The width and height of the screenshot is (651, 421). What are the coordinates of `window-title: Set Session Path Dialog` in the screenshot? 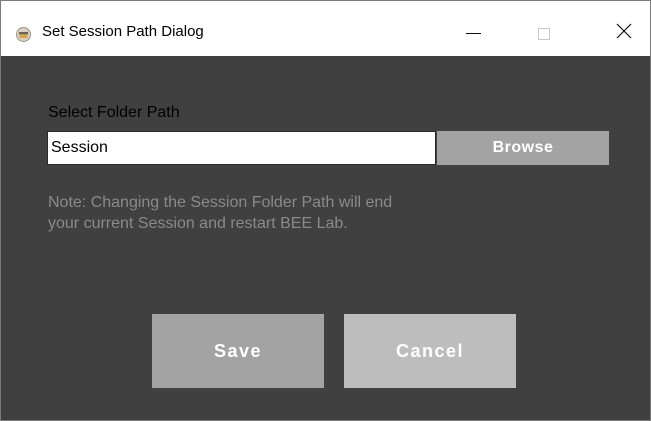 It's located at (123, 31).